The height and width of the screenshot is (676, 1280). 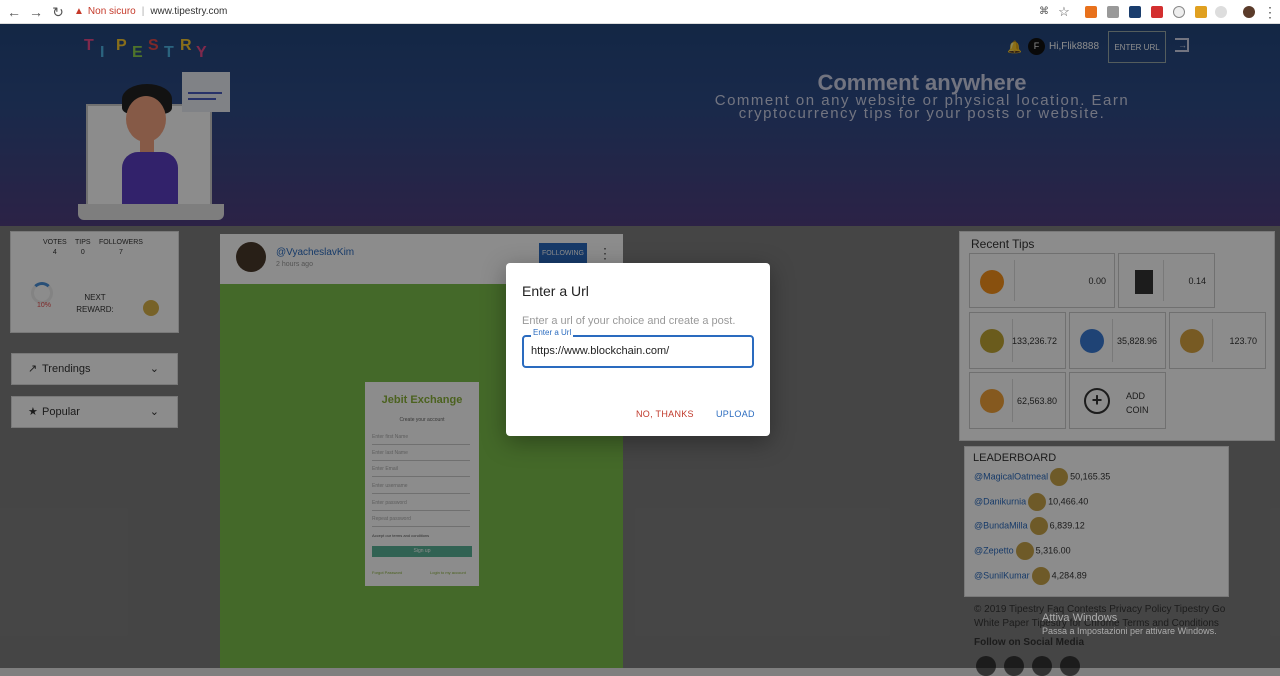 I want to click on translate-icon: ⌘, so click(x=1044, y=12).